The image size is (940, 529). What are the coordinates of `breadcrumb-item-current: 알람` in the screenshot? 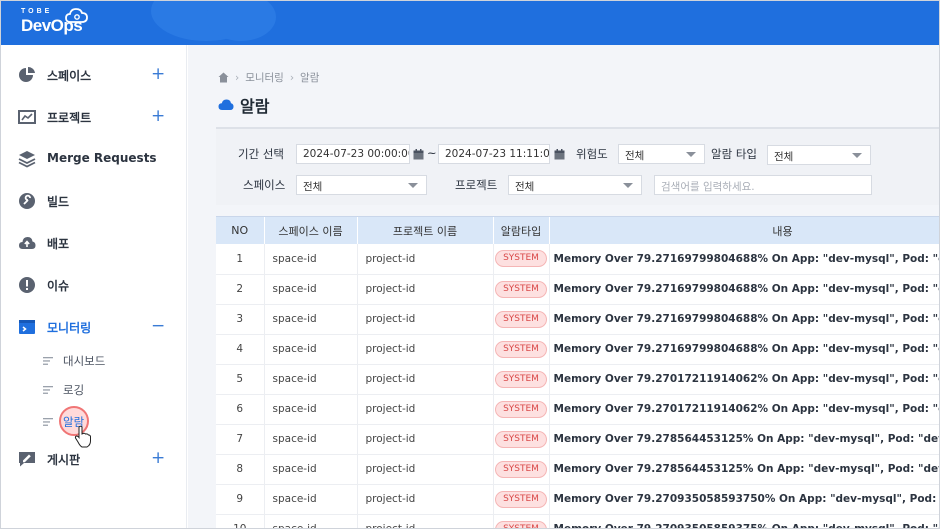 It's located at (310, 78).